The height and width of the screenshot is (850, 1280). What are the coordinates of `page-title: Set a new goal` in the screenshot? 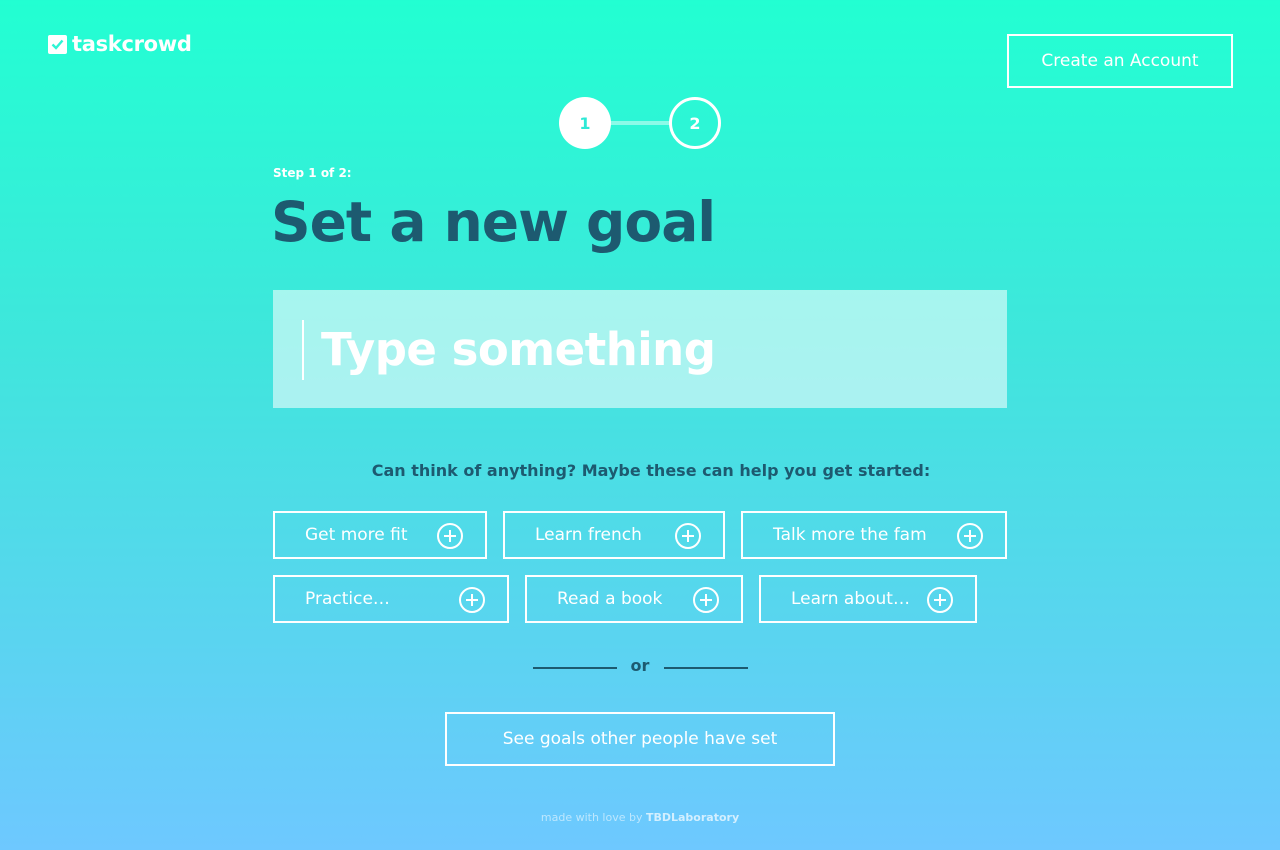 It's located at (493, 222).